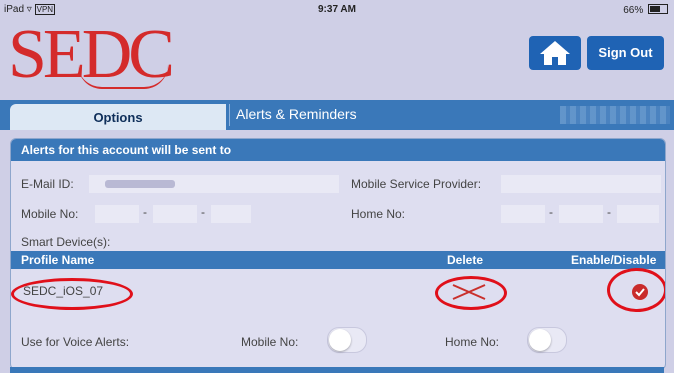 Image resolution: width=674 pixels, height=373 pixels. Describe the element at coordinates (471, 293) in the screenshot. I see `highlight-ring-delete` at that location.